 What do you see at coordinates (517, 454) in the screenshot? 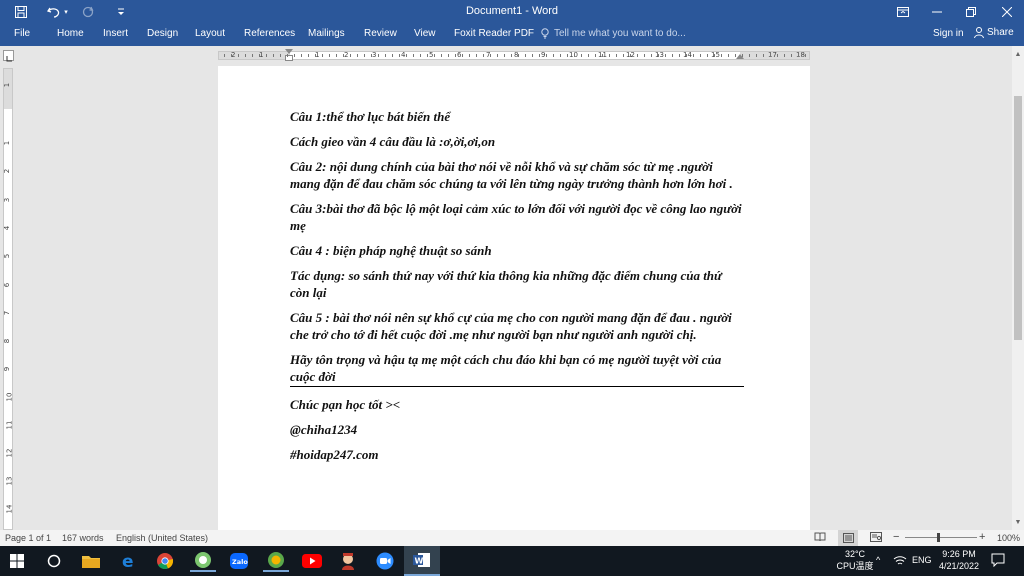
I see `paragraph: #hoidap247.com` at bounding box center [517, 454].